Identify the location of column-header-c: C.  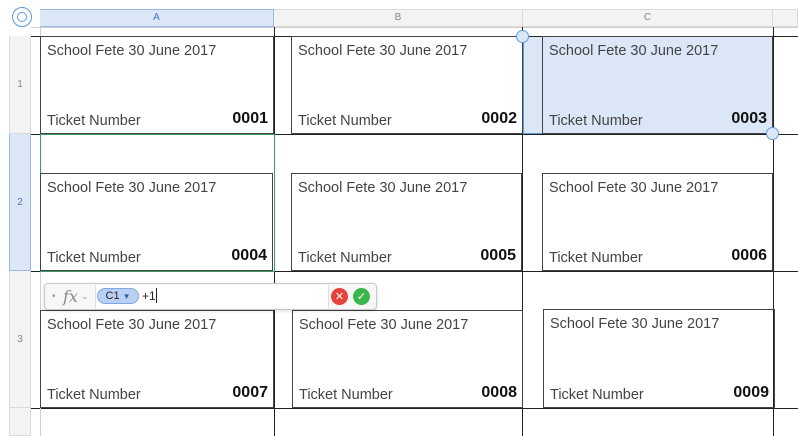
(648, 18).